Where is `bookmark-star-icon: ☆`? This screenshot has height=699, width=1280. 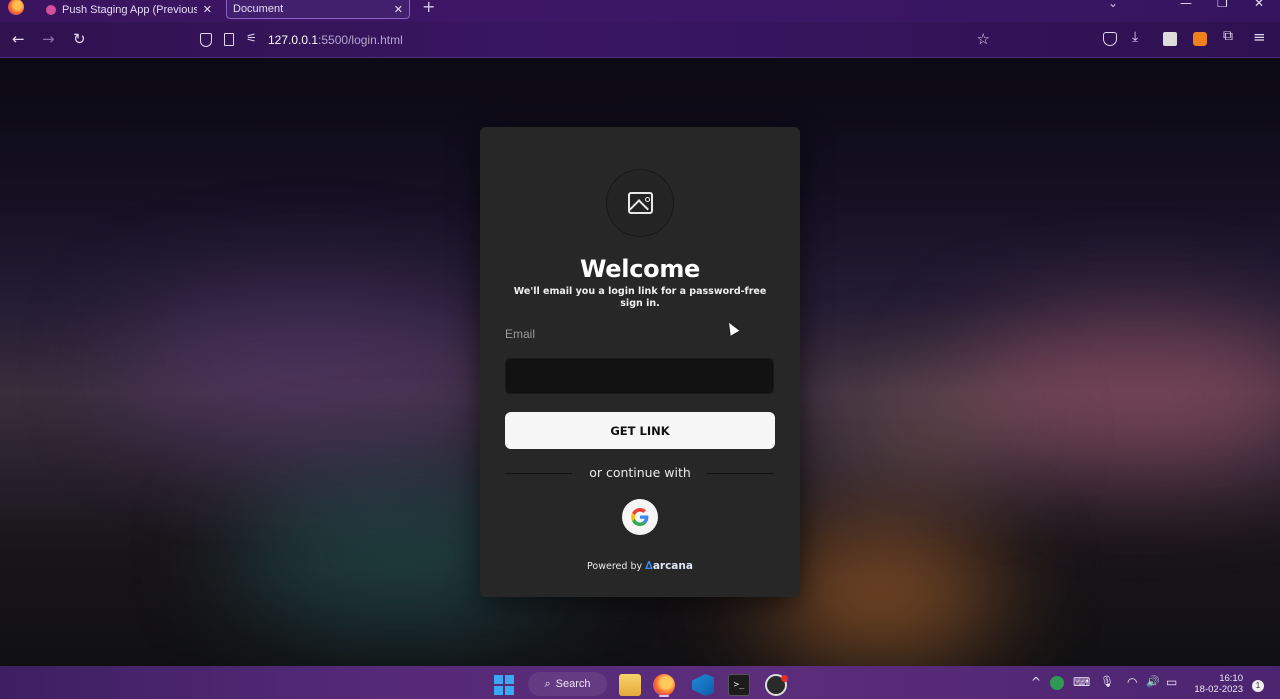 bookmark-star-icon: ☆ is located at coordinates (983, 39).